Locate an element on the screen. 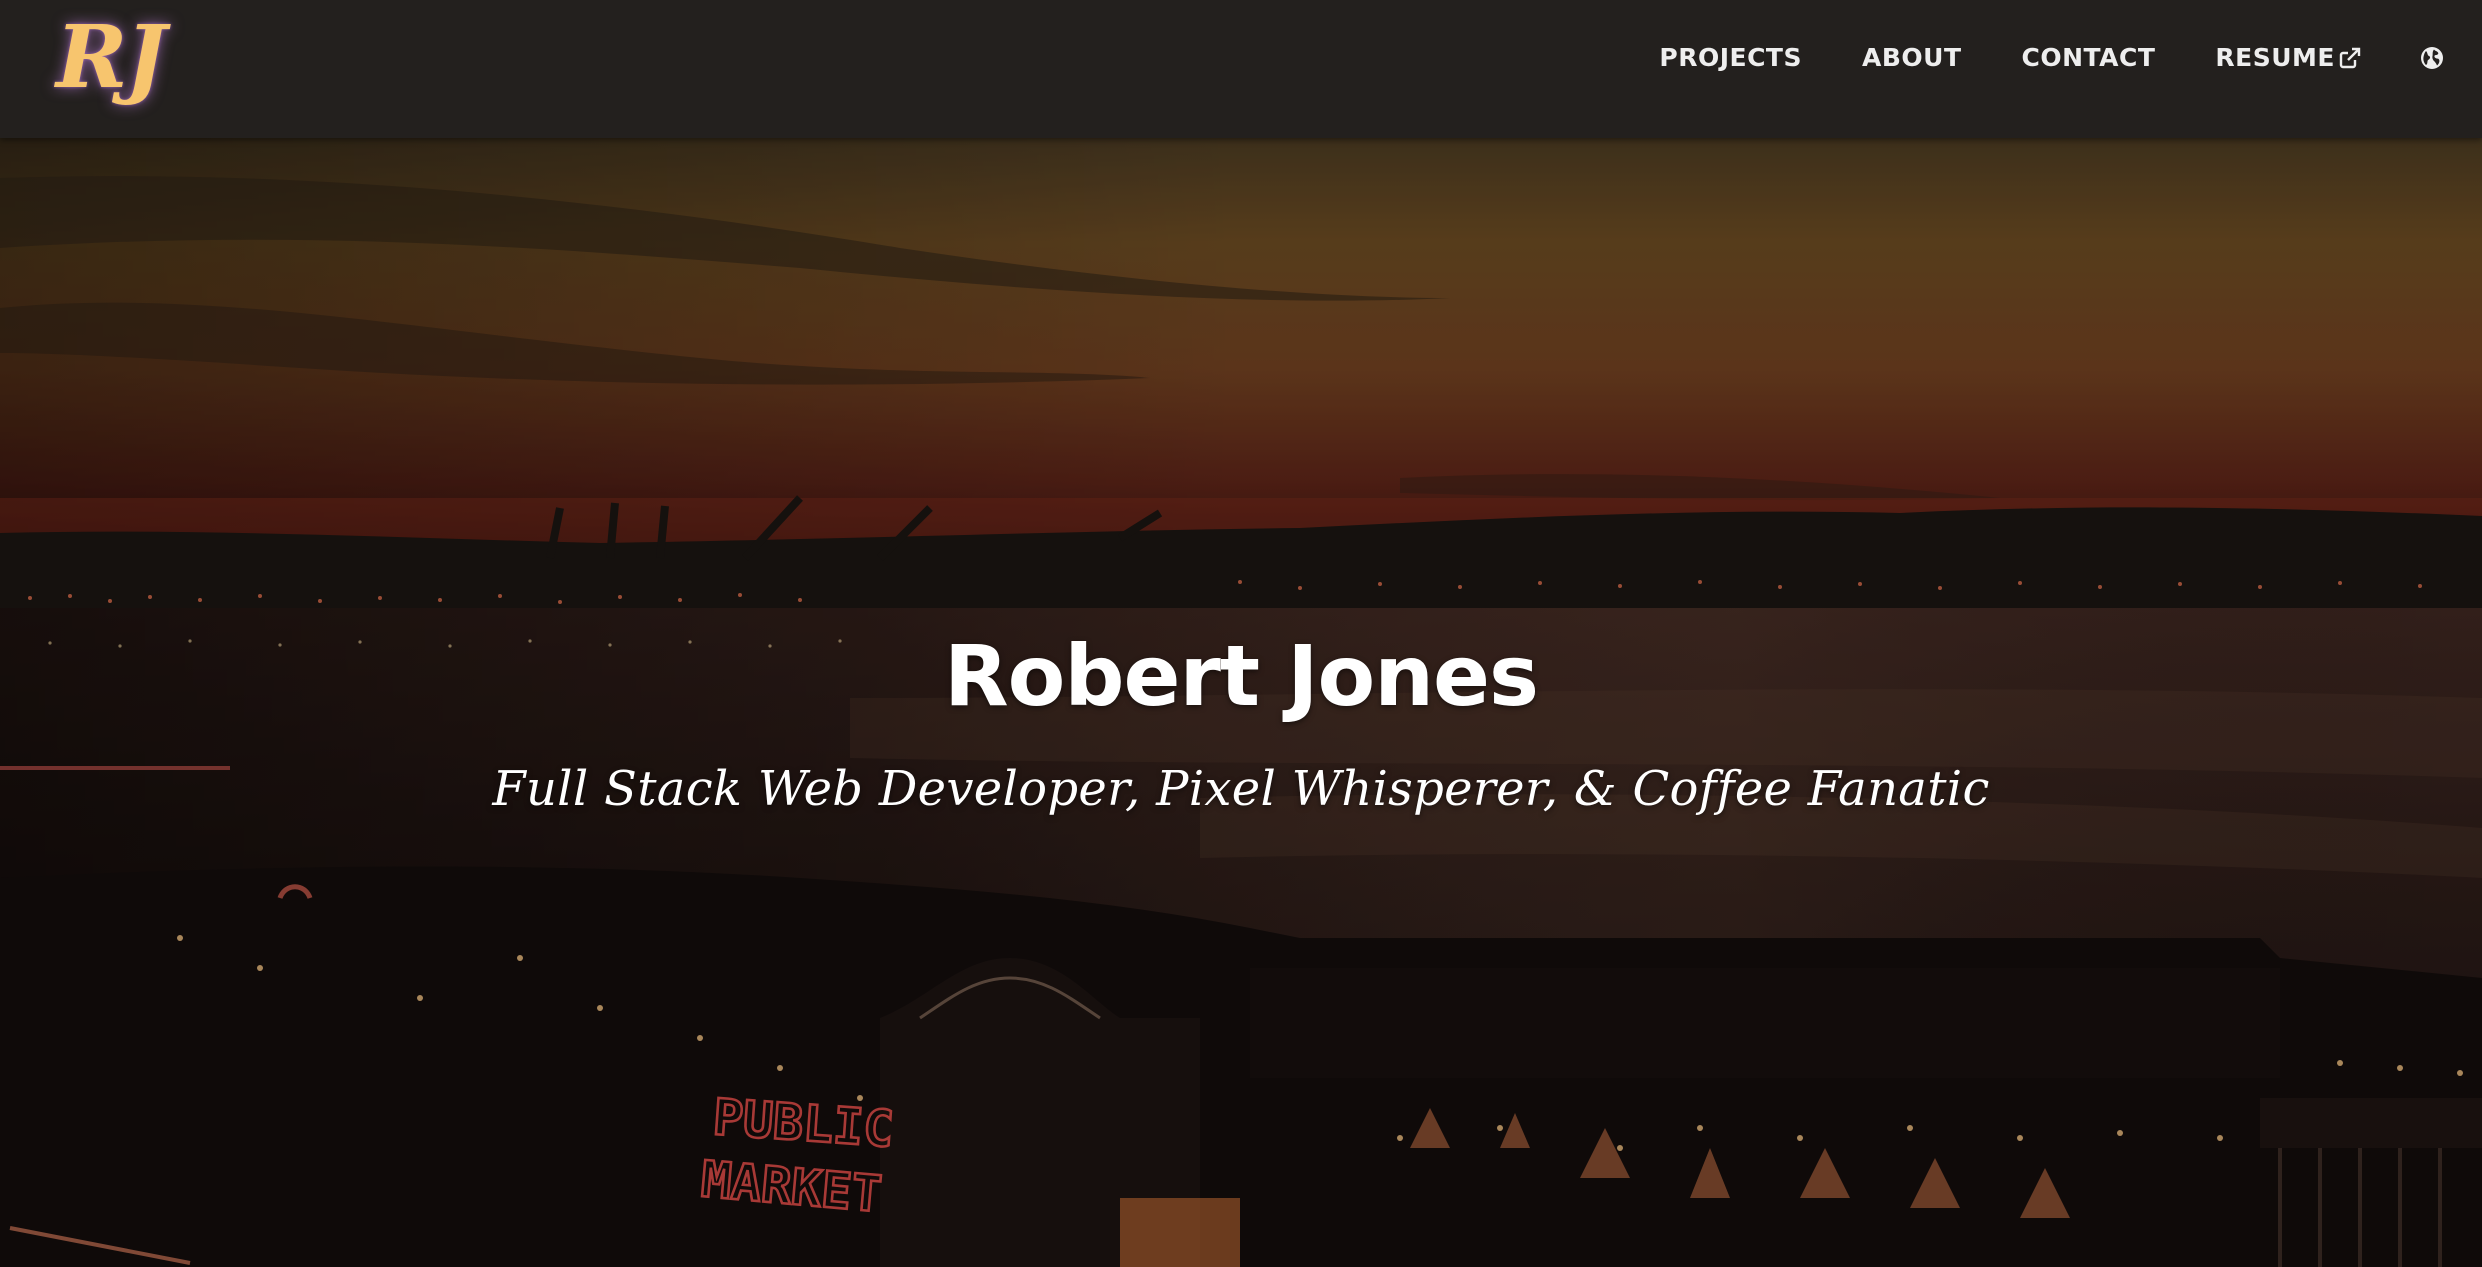  external-link-icon is located at coordinates (2350, 57).